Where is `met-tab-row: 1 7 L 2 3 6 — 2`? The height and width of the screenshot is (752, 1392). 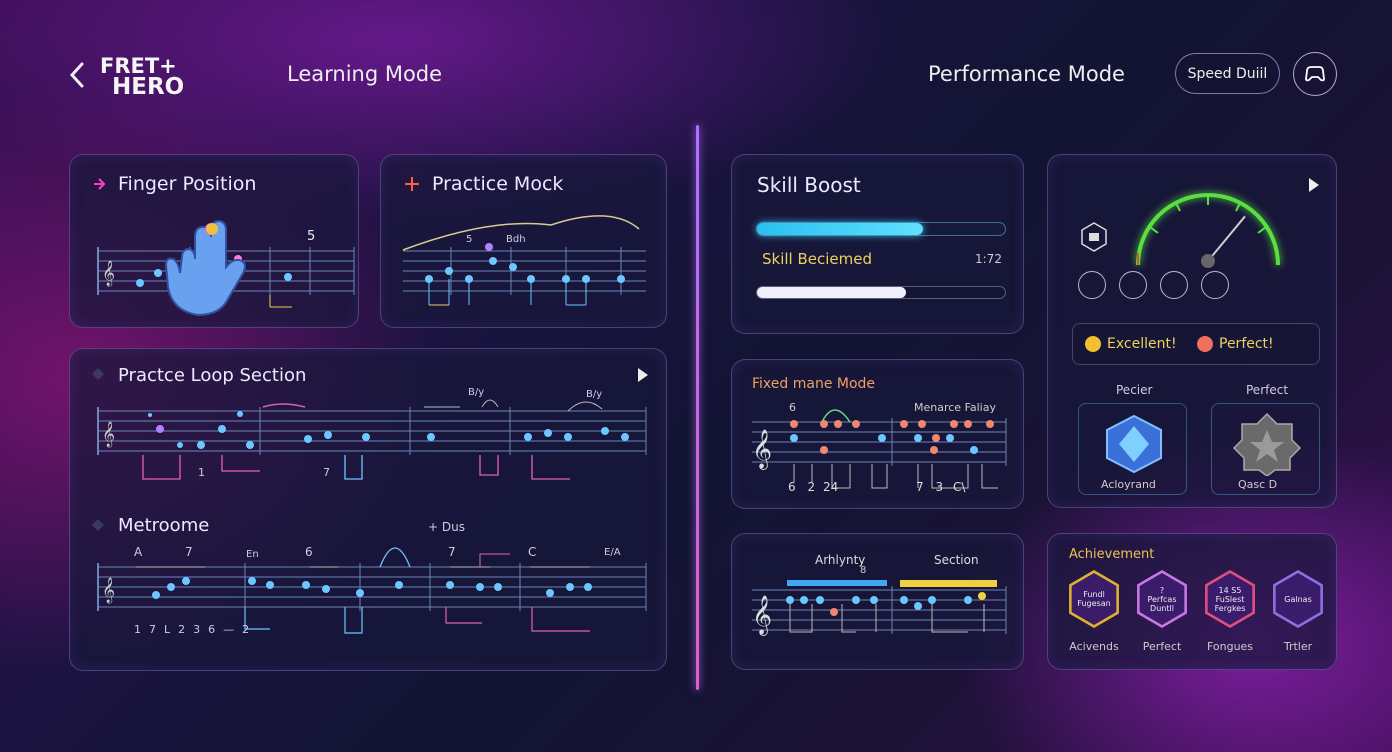
met-tab-row: 1 7 L 2 3 6 — 2 is located at coordinates (191, 629).